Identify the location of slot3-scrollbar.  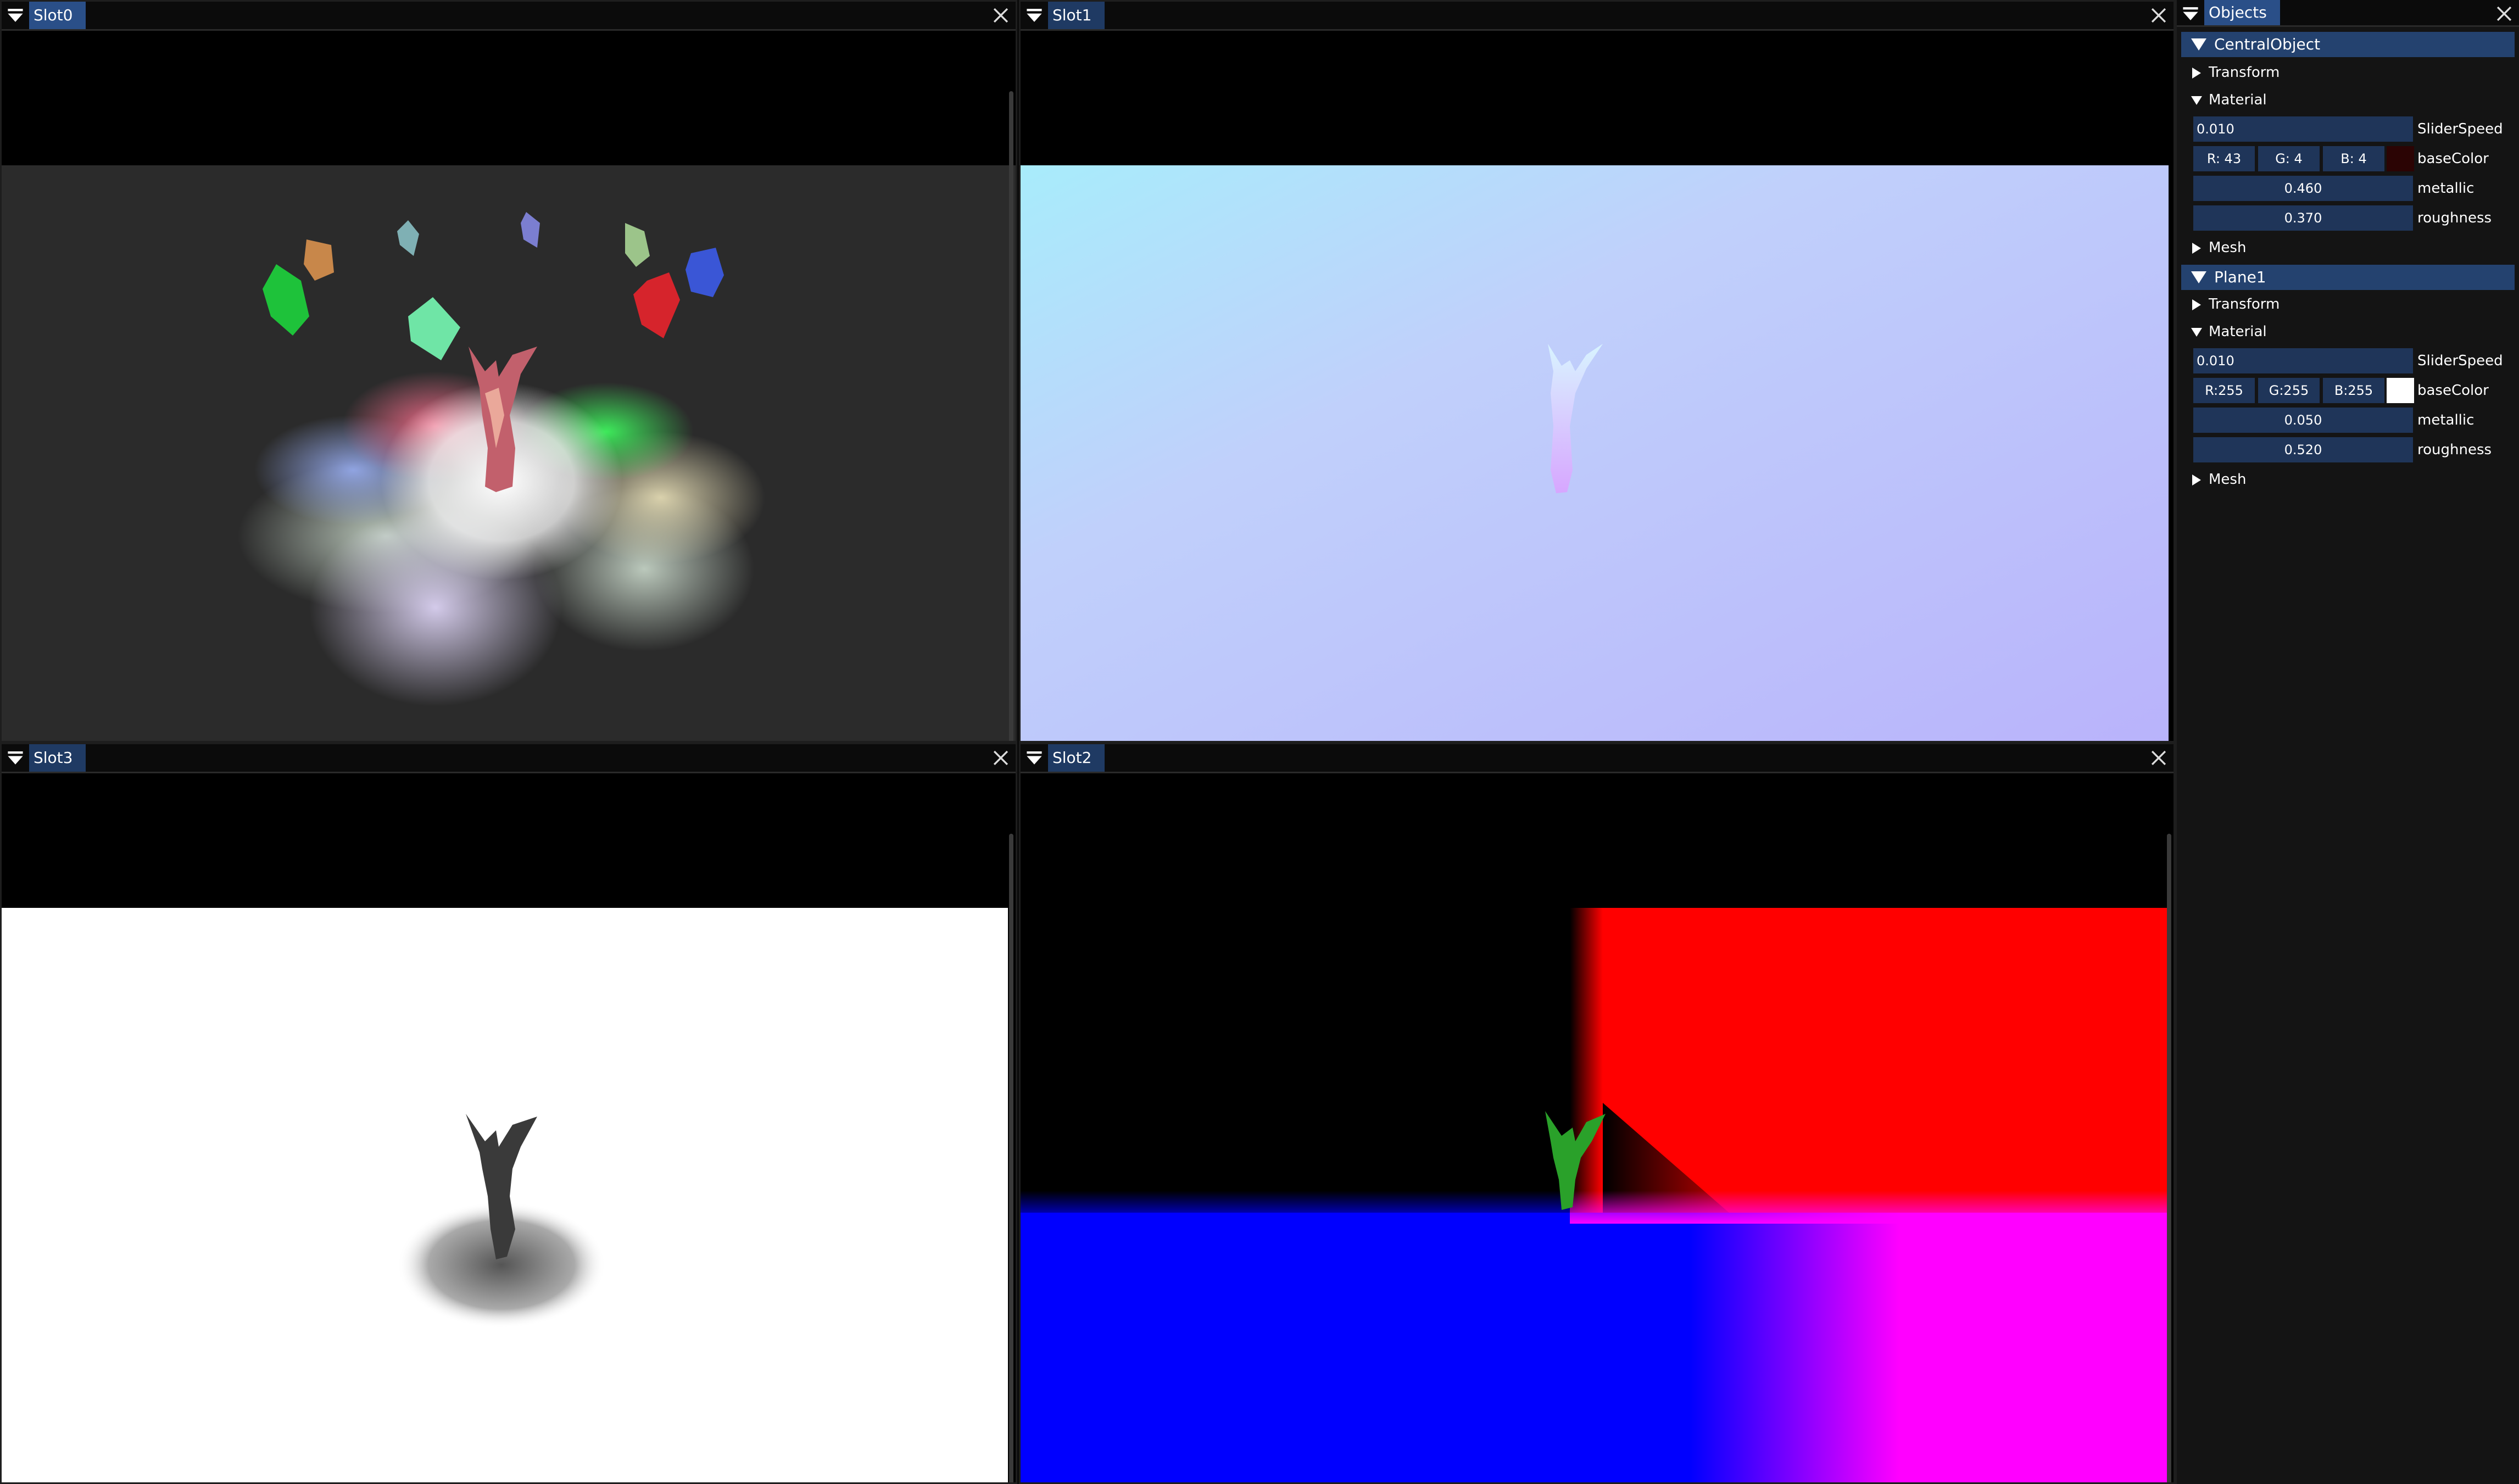
(1011, 1158).